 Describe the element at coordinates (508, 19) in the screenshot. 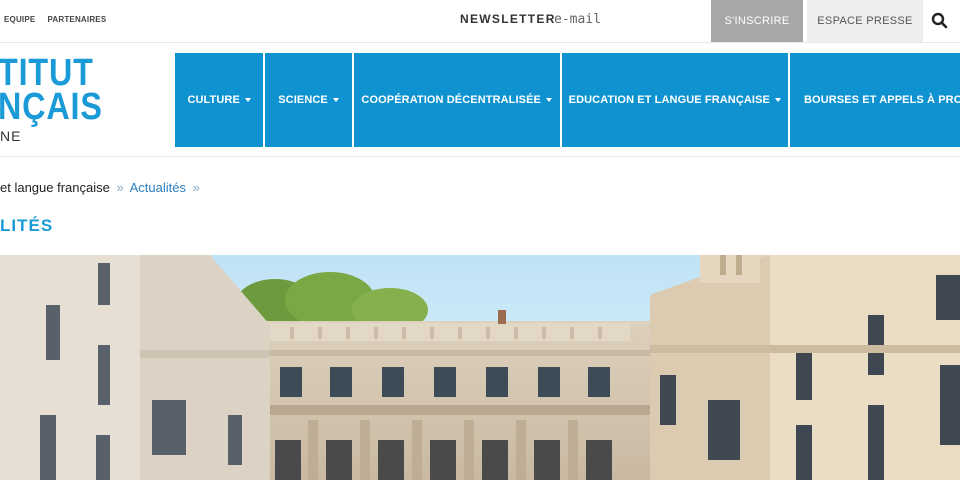

I see `newsletter-label: NEWSLETTER` at that location.